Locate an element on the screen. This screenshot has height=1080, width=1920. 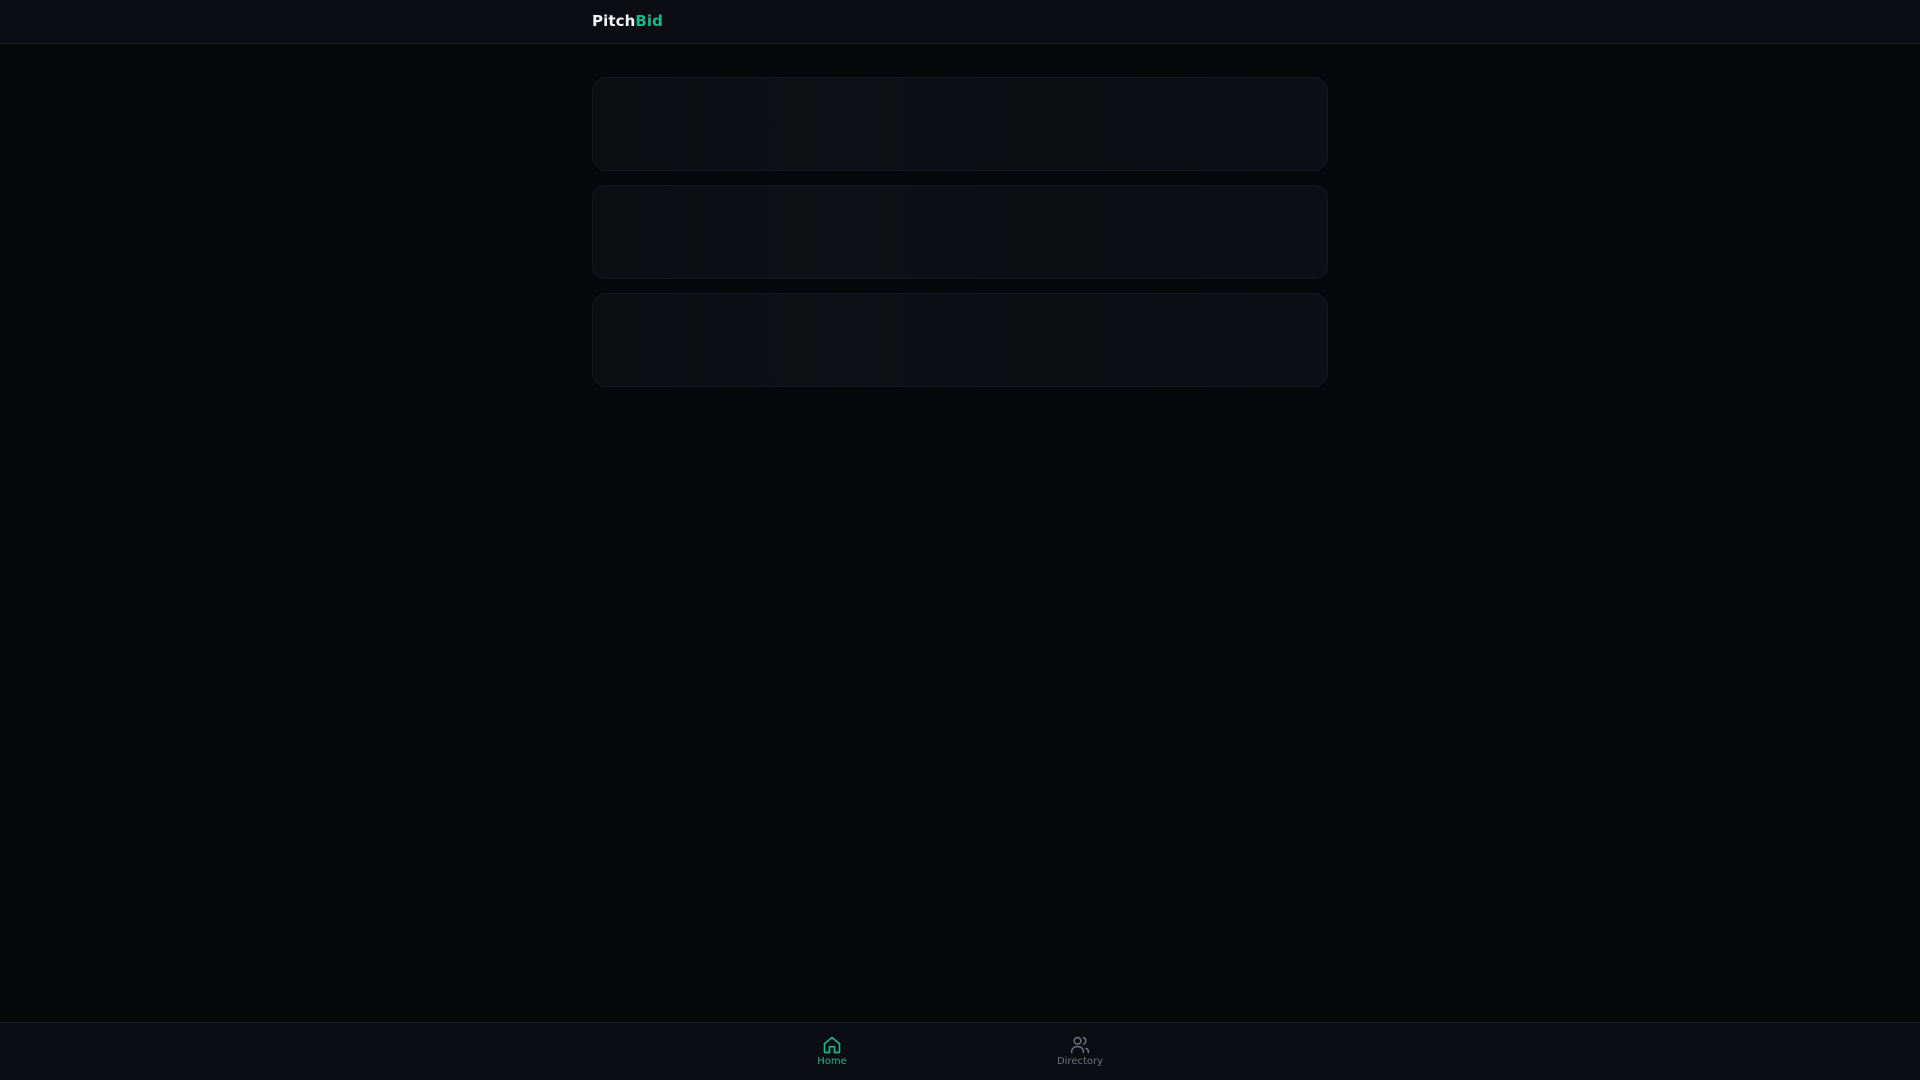
bottom-navigation: Home Directory is located at coordinates (960, 1051).